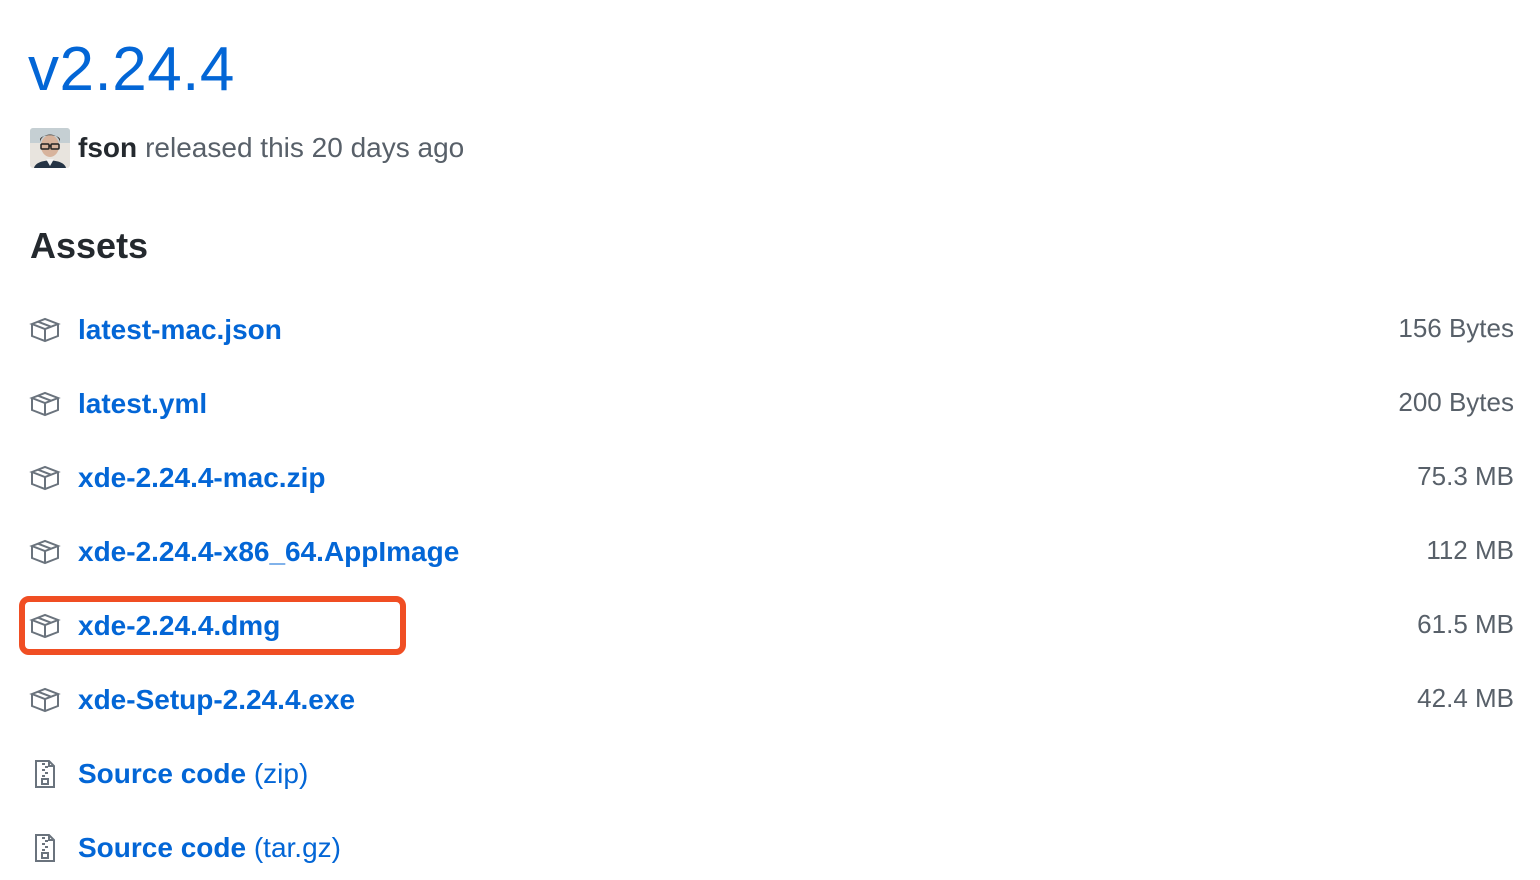 Image resolution: width=1540 pixels, height=880 pixels. I want to click on asset-size: 112 MB, so click(1470, 549).